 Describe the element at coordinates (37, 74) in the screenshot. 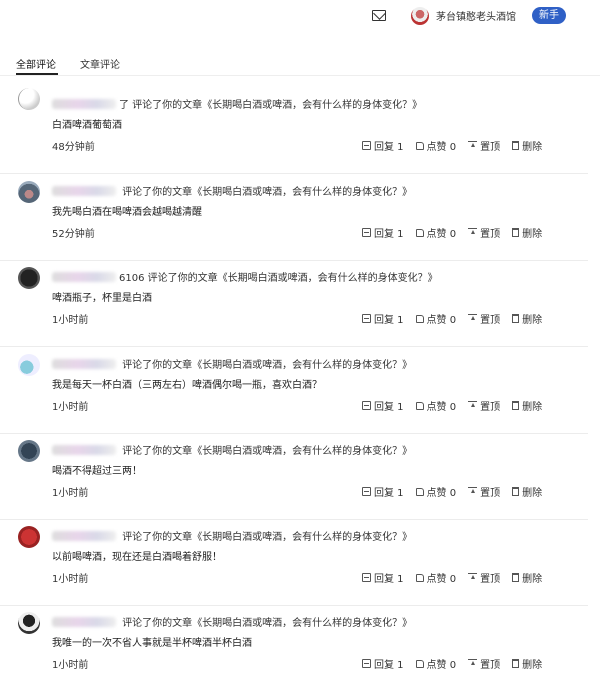

I see `active-tab-indicator` at that location.